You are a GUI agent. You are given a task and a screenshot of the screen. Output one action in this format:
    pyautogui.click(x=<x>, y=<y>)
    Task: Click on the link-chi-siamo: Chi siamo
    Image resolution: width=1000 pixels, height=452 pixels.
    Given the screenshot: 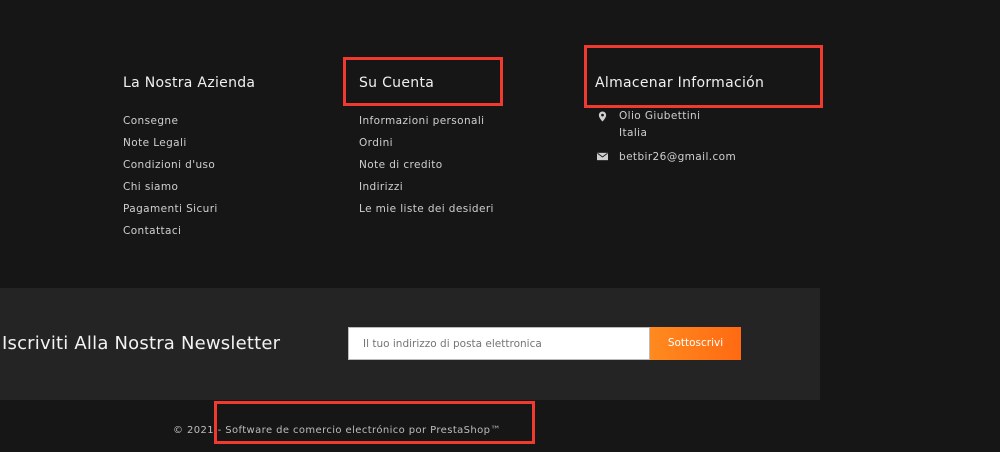 What is the action you would take?
    pyautogui.click(x=189, y=192)
    